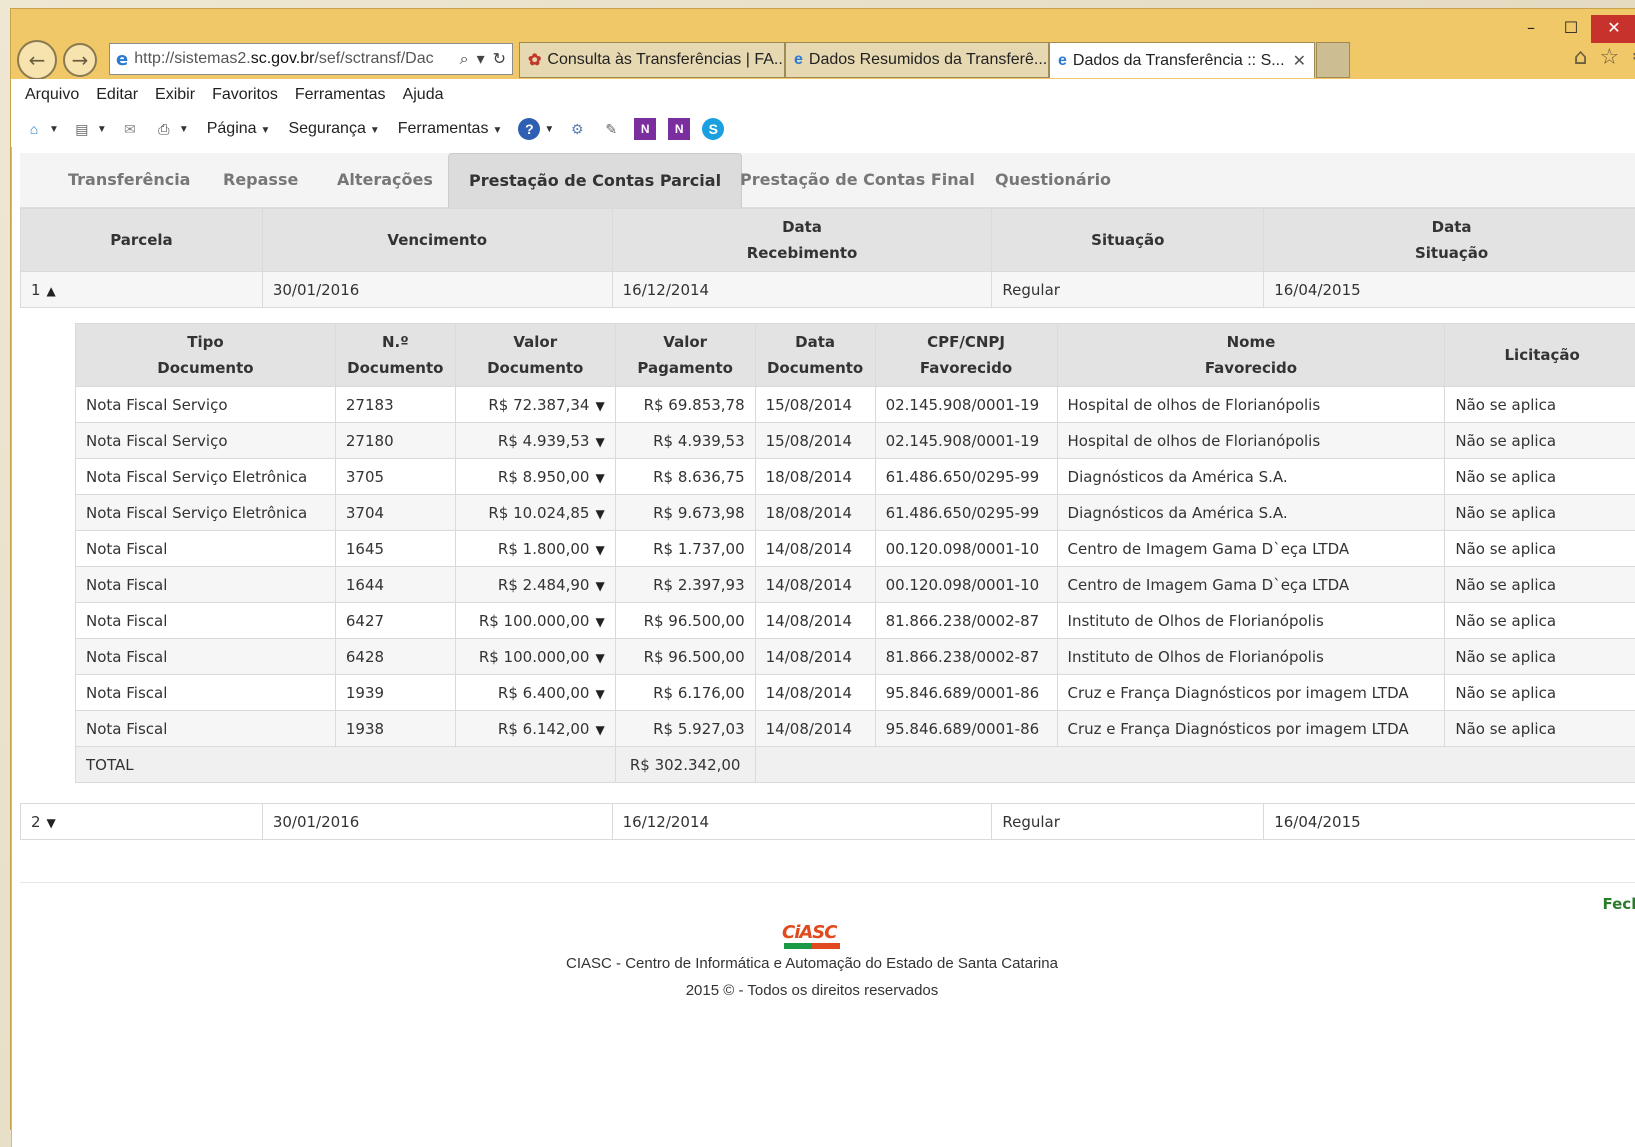 This screenshot has height=1147, width=1635. What do you see at coordinates (37, 60) in the screenshot?
I see `back-button: ←` at bounding box center [37, 60].